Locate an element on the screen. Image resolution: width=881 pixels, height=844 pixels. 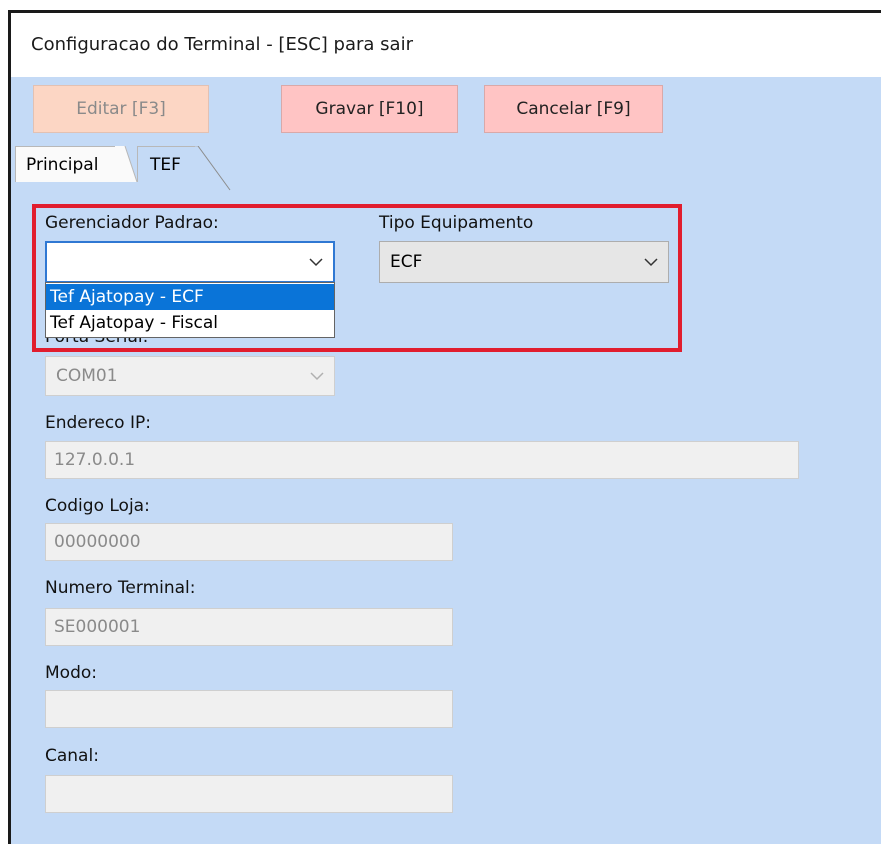
numero-terminal-label: Numero Terminal: is located at coordinates (120, 588).